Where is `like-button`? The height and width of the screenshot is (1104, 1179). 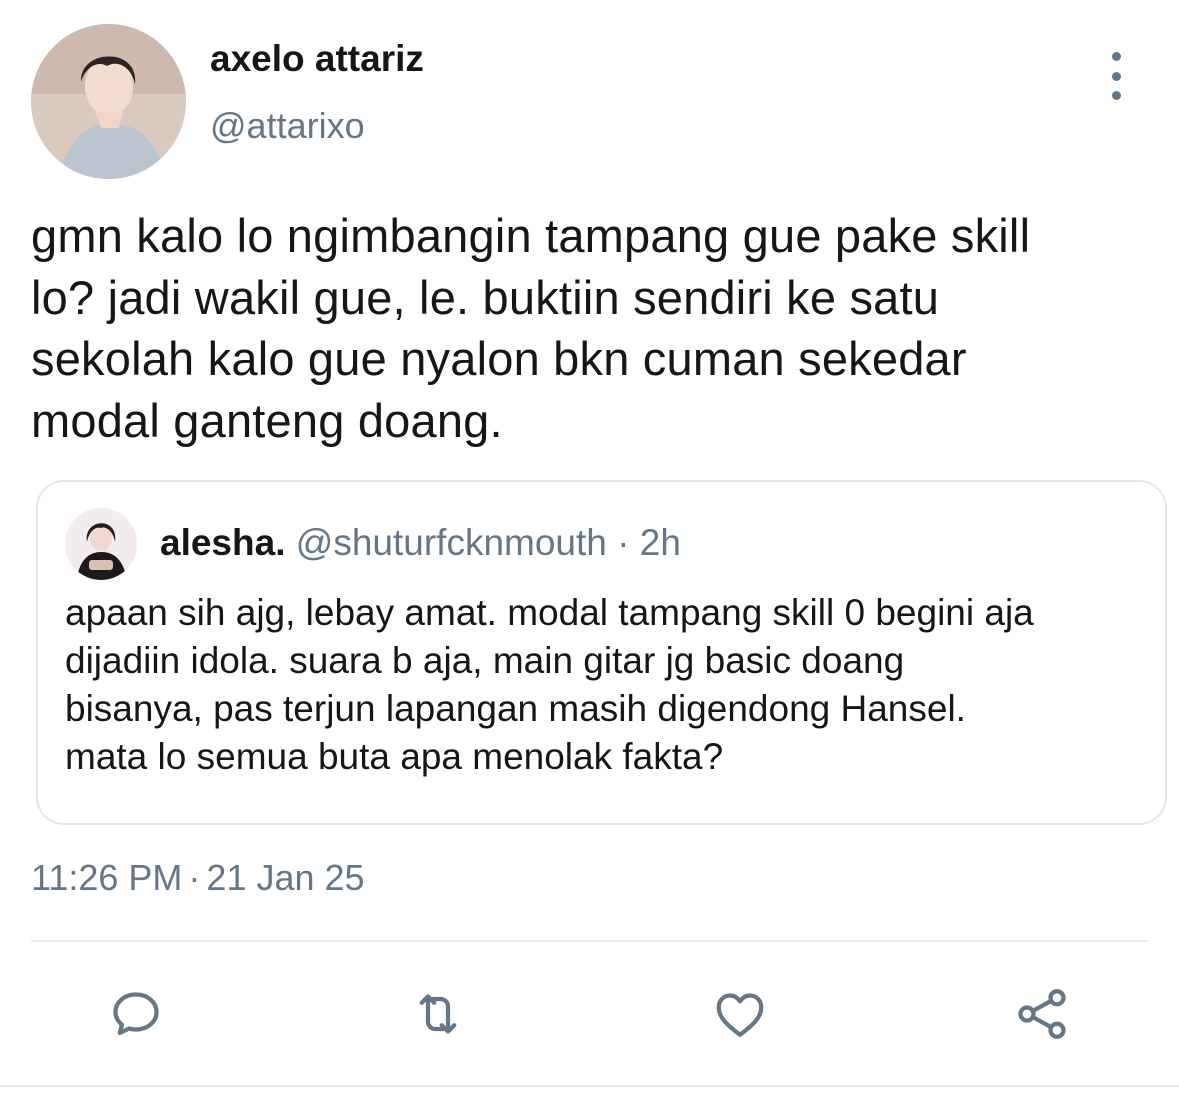
like-button is located at coordinates (740, 1014).